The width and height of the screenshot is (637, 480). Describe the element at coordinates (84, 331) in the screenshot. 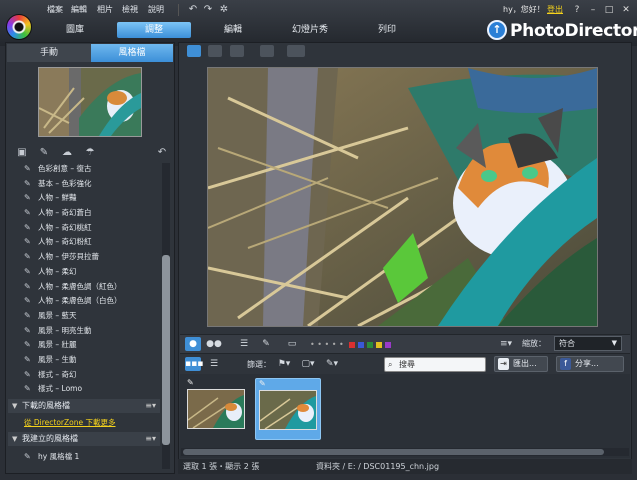

I see `list-item: ✎ 風景 – 明亮生動` at that location.